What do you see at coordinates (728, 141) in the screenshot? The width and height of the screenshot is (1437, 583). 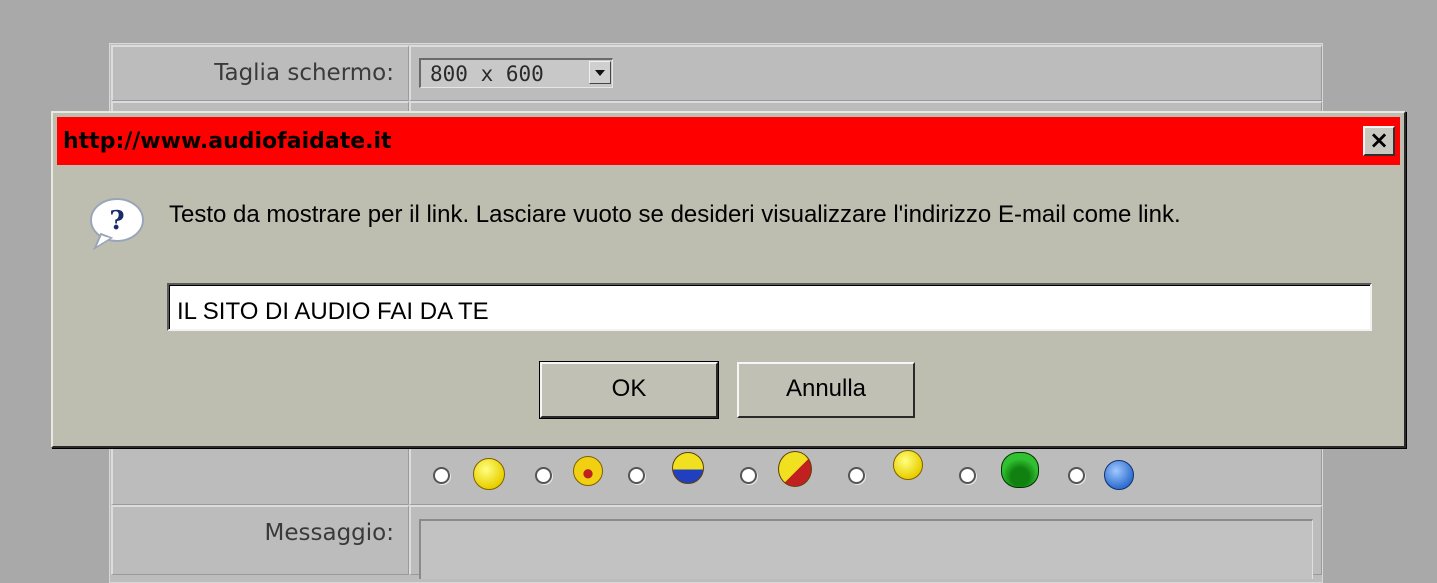 I see `dialog-titlebar: http://www.audiofaidate.it ×` at bounding box center [728, 141].